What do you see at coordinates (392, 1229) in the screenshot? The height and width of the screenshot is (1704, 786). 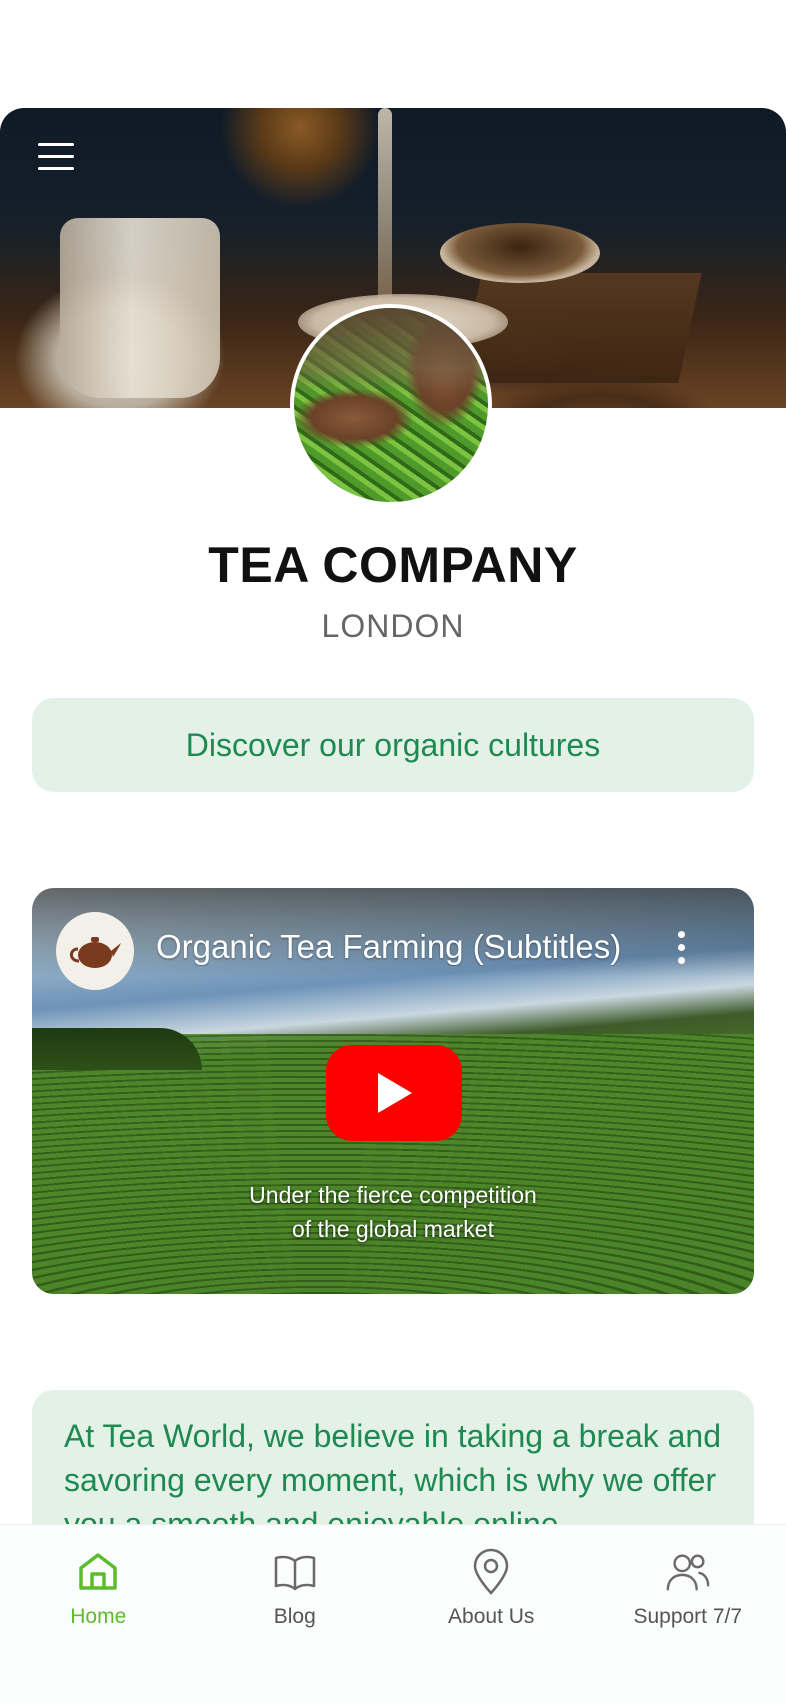 I see `caption-line: of the global market` at bounding box center [392, 1229].